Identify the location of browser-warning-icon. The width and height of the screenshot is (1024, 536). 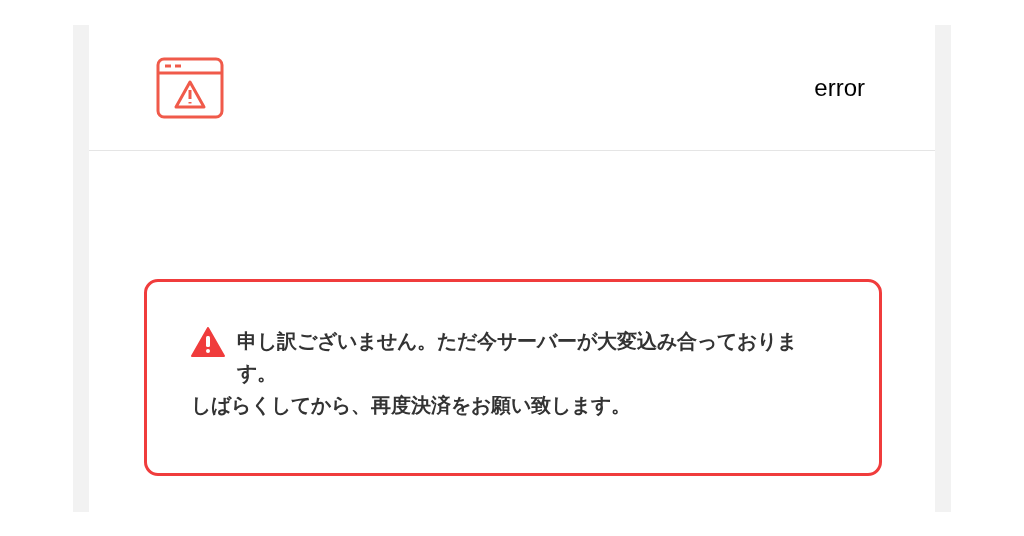
(190, 87).